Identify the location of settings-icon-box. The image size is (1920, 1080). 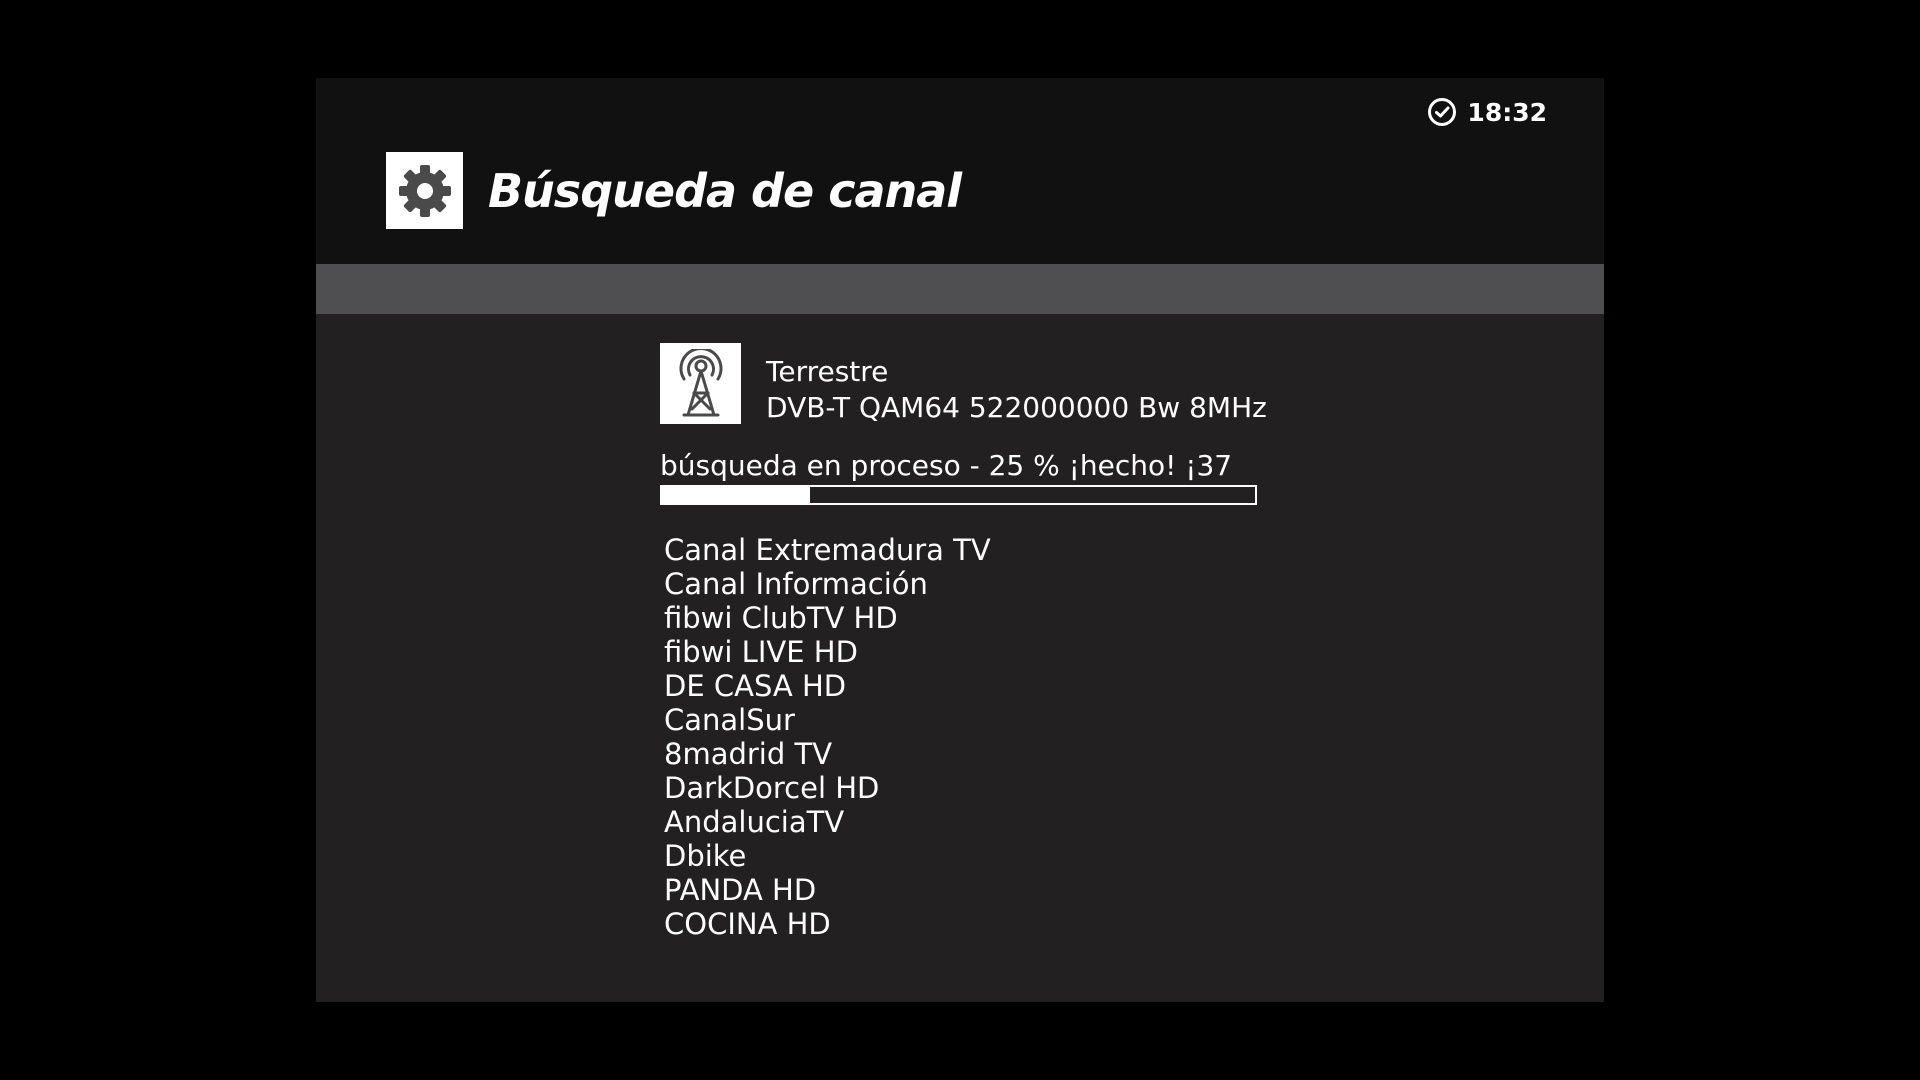
(424, 190).